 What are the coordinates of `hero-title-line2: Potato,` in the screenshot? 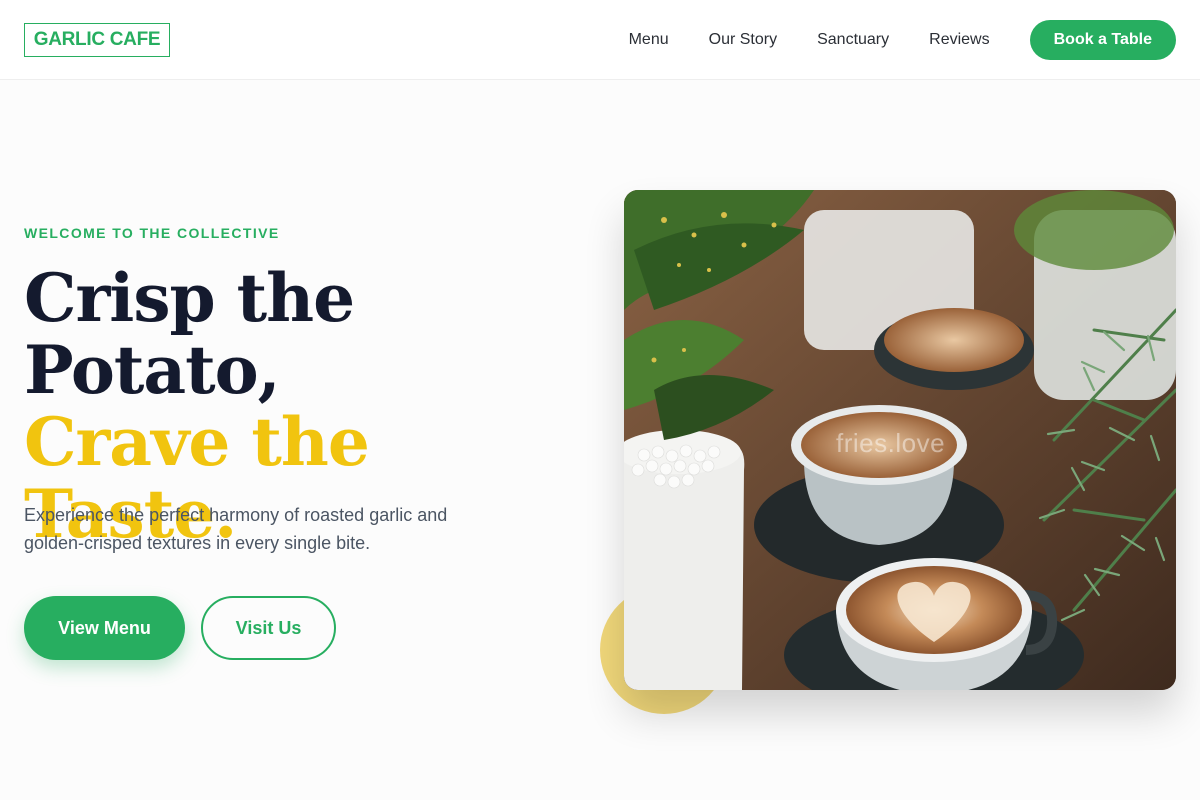 It's located at (152, 370).